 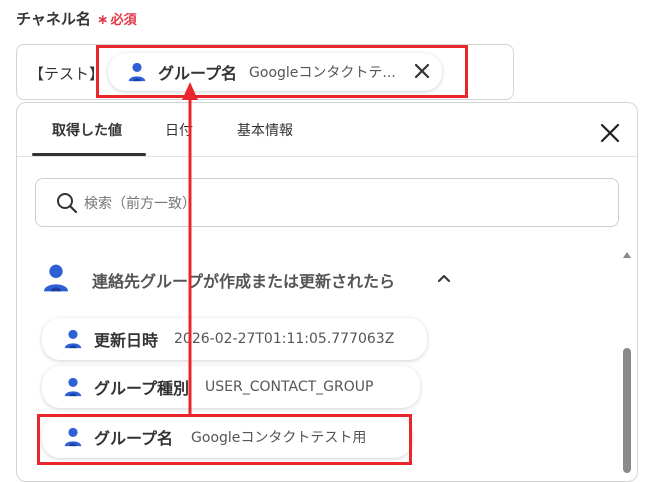 What do you see at coordinates (284, 339) in the screenshot?
I see `item-value: 2026-02-27T01:11:05.777063Z` at bounding box center [284, 339].